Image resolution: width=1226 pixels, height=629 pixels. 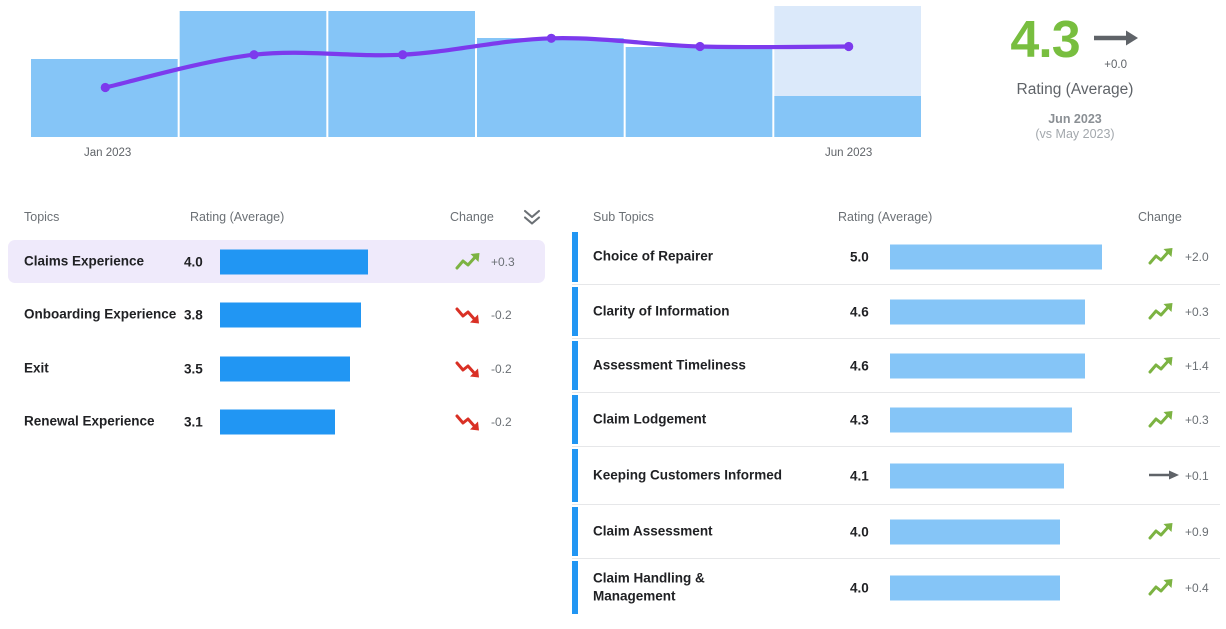 What do you see at coordinates (653, 531) in the screenshot?
I see `subtopic-name: Claim Assessment` at bounding box center [653, 531].